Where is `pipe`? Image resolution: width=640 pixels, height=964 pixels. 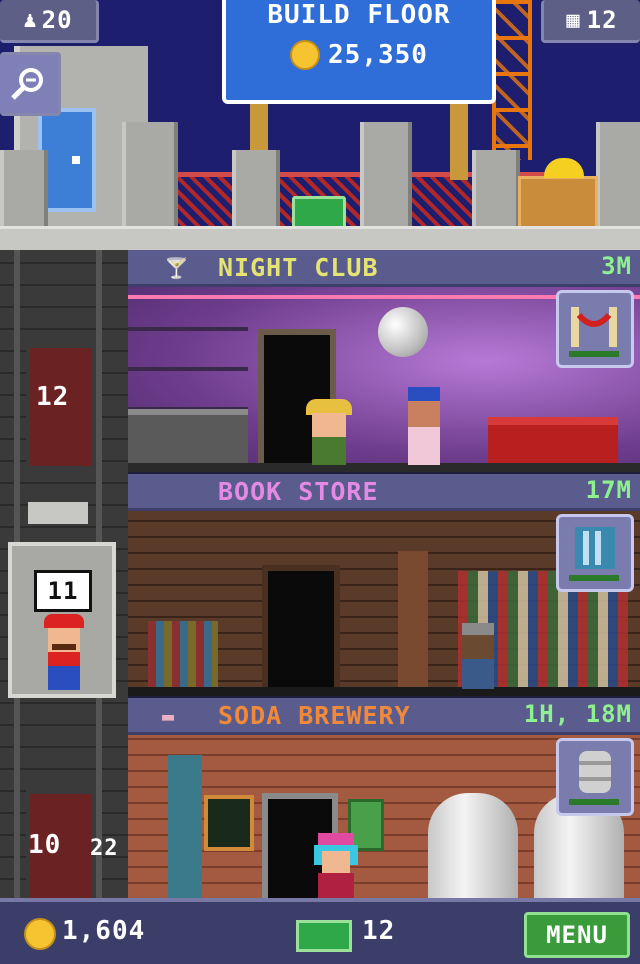
pipe is located at coordinates (185, 826).